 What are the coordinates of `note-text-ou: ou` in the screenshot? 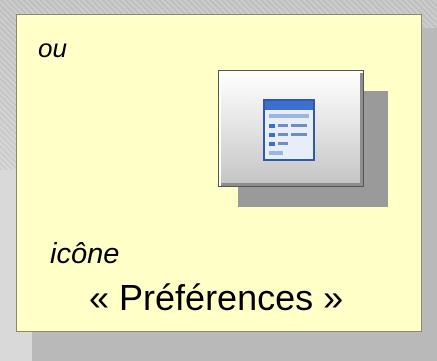 It's located at (52, 48).